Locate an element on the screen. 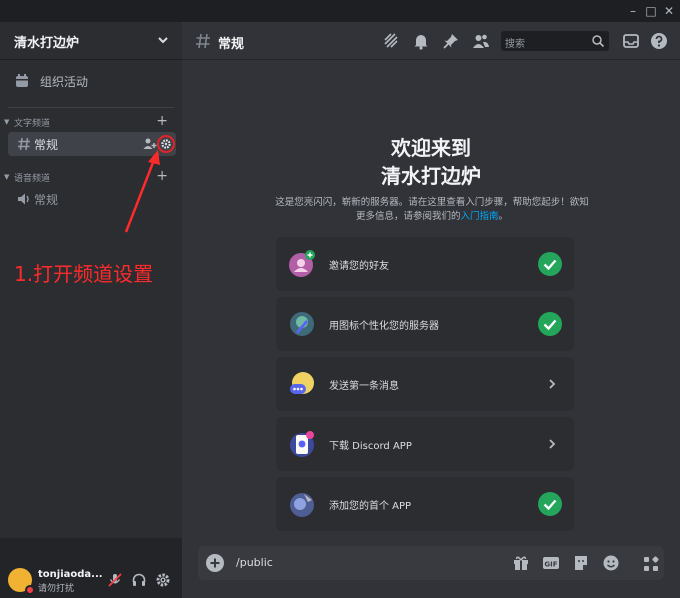 The width and height of the screenshot is (680, 598). maximize-icon: □ is located at coordinates (651, 11).